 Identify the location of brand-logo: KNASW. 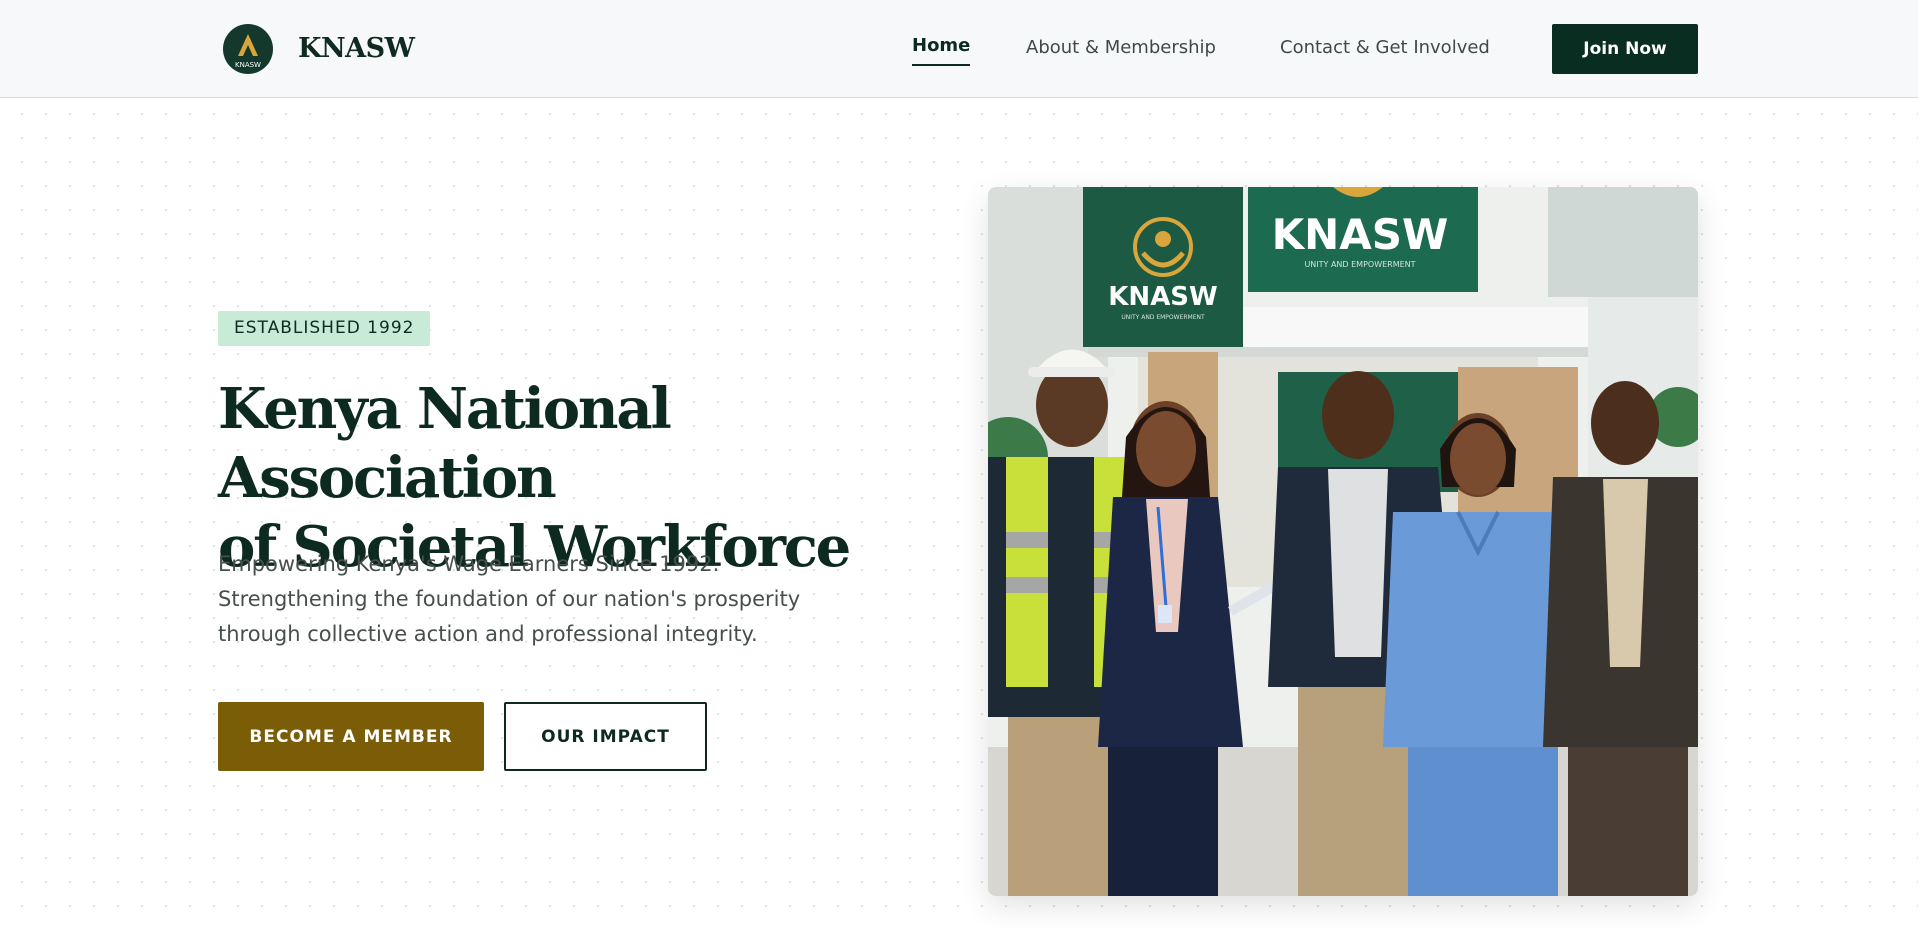
(248, 49).